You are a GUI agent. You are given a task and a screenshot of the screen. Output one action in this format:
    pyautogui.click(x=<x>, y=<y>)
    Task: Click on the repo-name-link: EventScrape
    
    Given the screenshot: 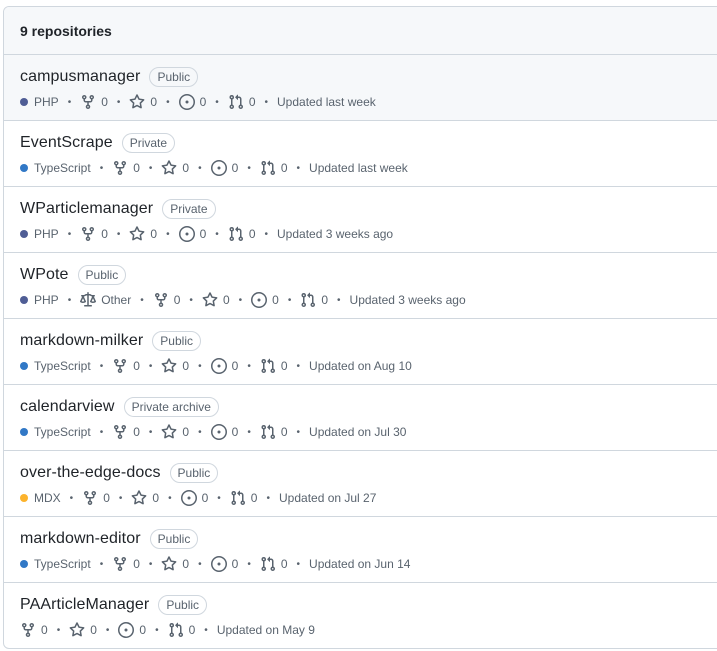 What is the action you would take?
    pyautogui.click(x=66, y=143)
    